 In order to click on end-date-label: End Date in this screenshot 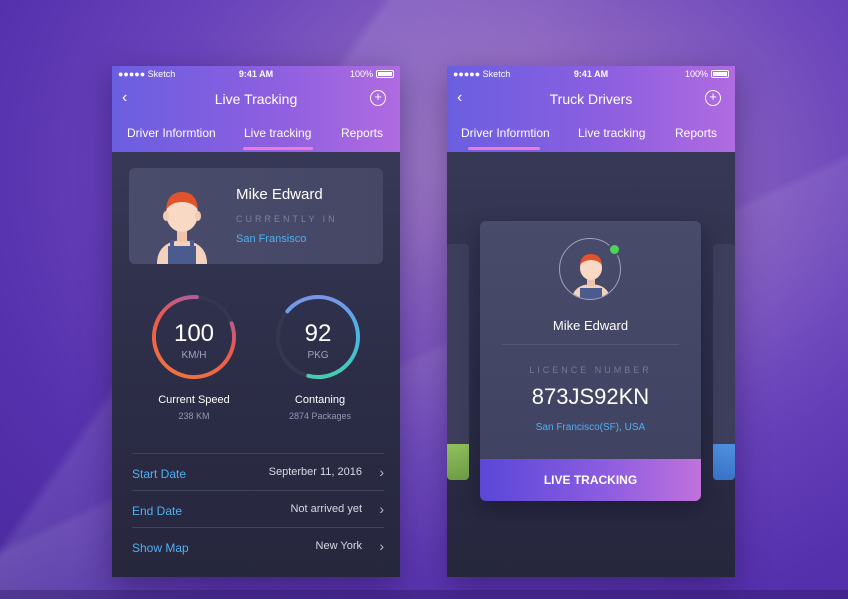, I will do `click(157, 511)`.